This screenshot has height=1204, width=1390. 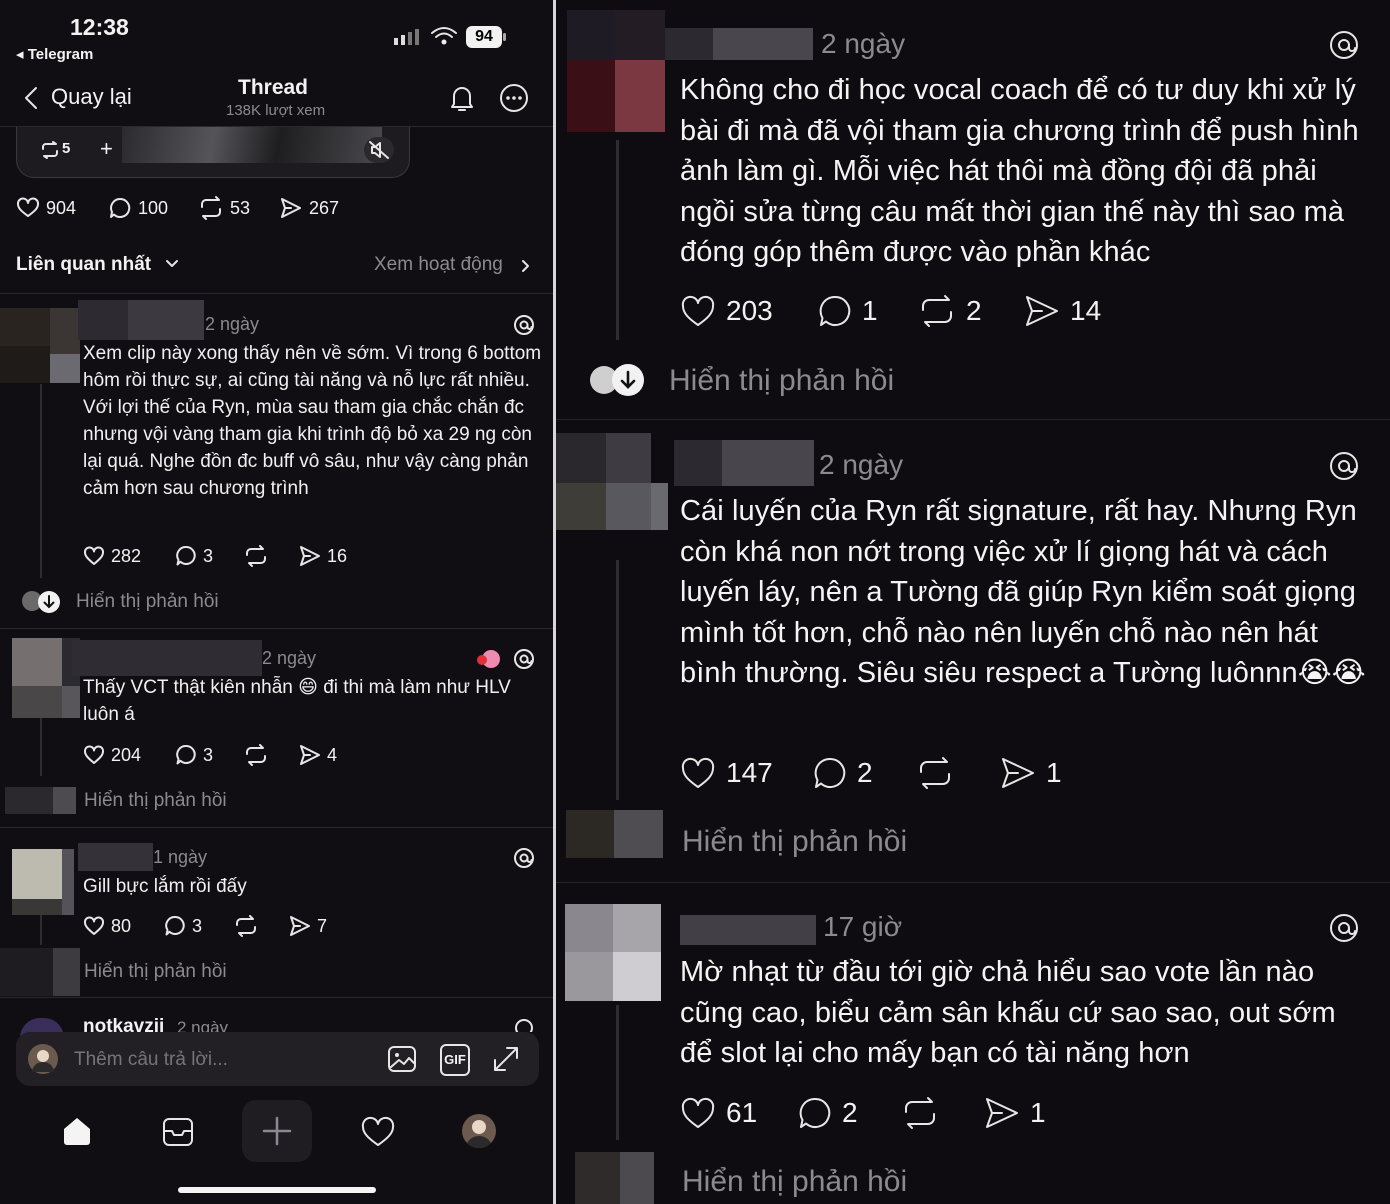 I want to click on reply-count: 3, so click(x=208, y=754).